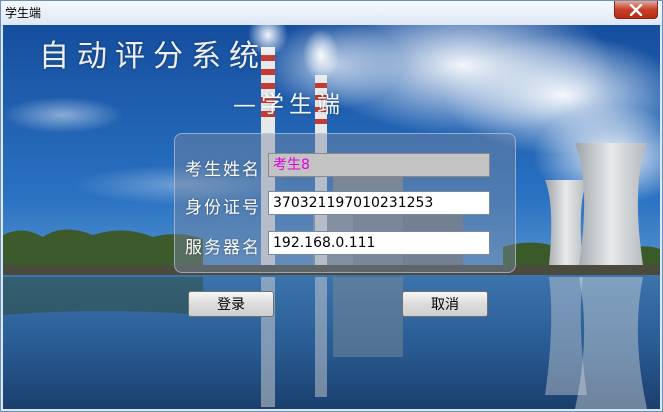  What do you see at coordinates (231, 304) in the screenshot?
I see `login-button: 登录` at bounding box center [231, 304].